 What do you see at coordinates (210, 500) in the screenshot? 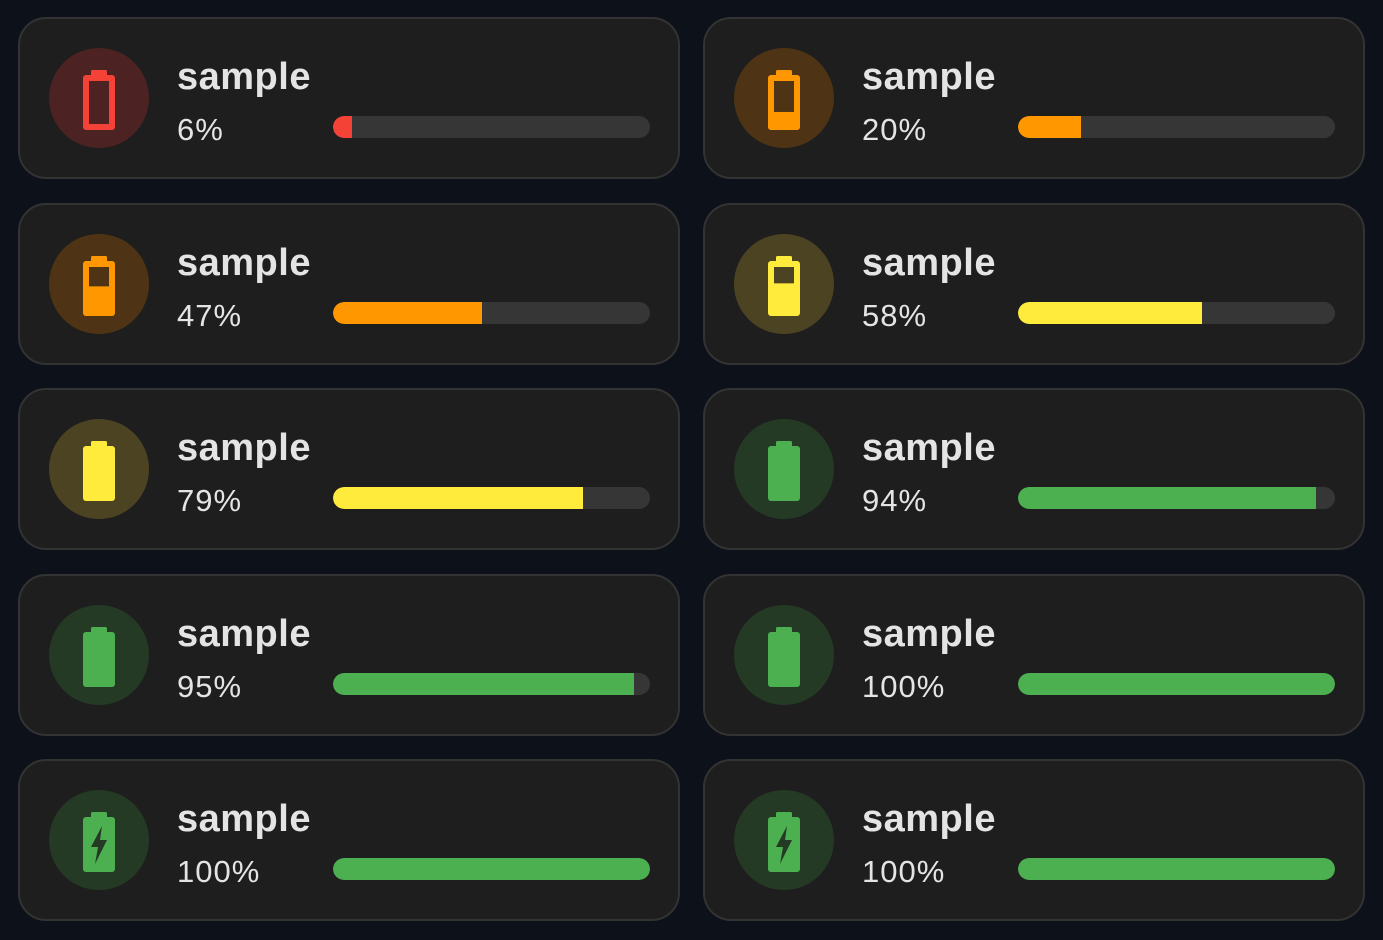
I see `battery-percent: 79%` at bounding box center [210, 500].